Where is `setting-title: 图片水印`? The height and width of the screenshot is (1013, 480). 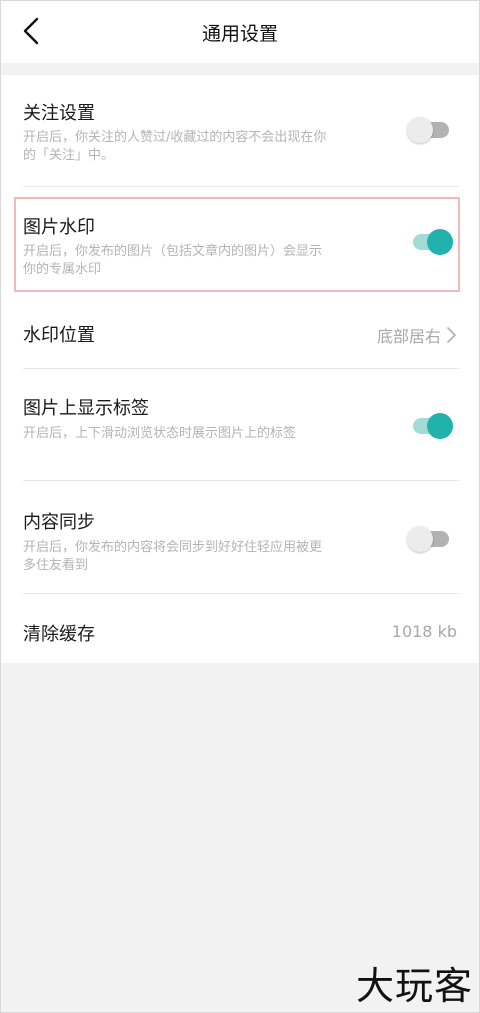
setting-title: 图片水印 is located at coordinates (59, 227).